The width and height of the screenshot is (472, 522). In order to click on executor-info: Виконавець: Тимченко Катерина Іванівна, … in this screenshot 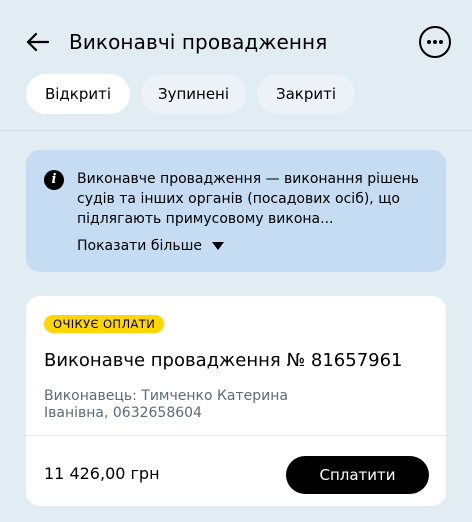, I will do `click(166, 404)`.